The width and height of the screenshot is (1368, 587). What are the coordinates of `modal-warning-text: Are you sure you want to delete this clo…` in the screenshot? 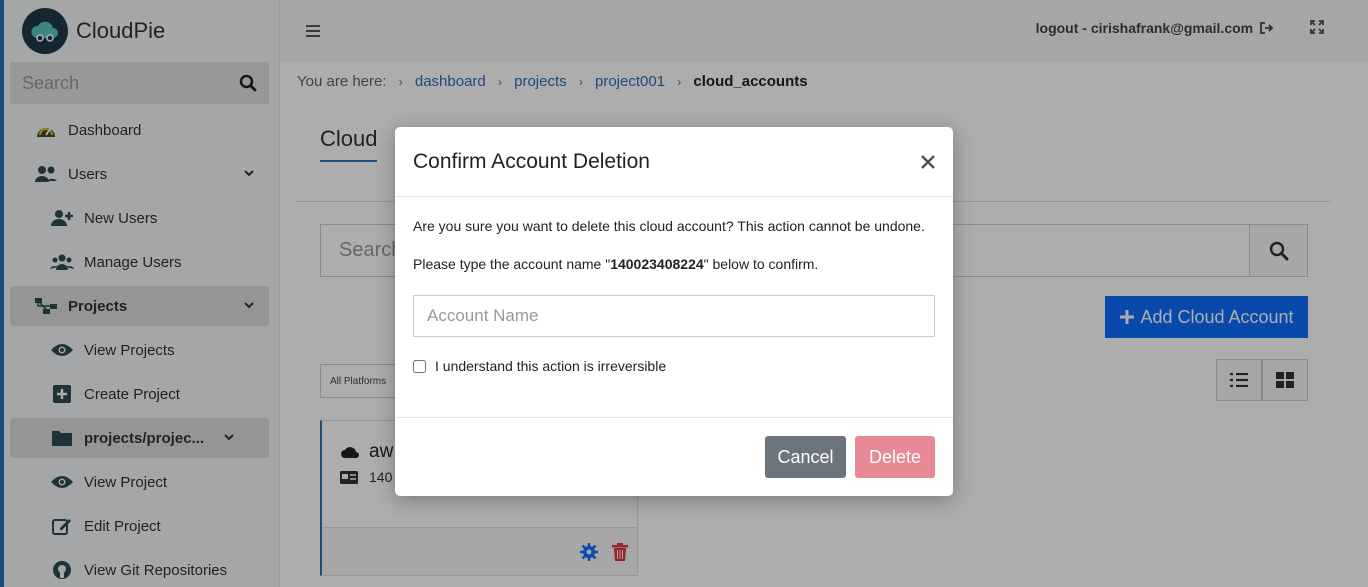 It's located at (669, 226).